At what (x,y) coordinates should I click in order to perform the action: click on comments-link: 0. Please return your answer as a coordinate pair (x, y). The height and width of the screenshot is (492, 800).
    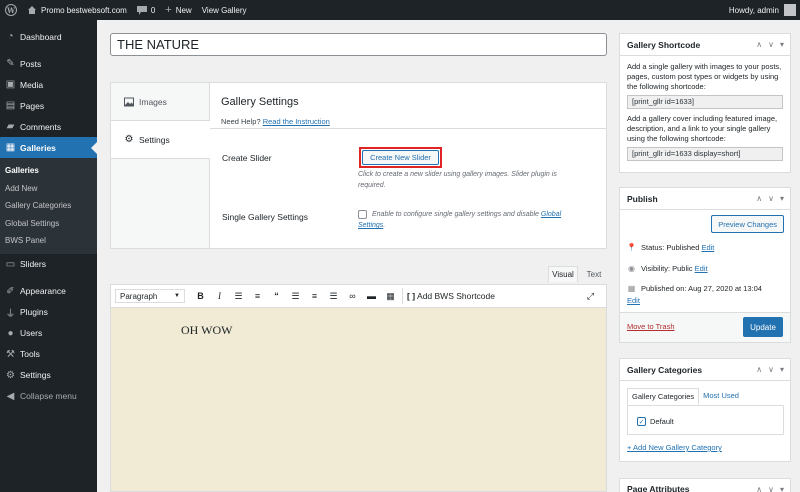
    Looking at the image, I should click on (146, 10).